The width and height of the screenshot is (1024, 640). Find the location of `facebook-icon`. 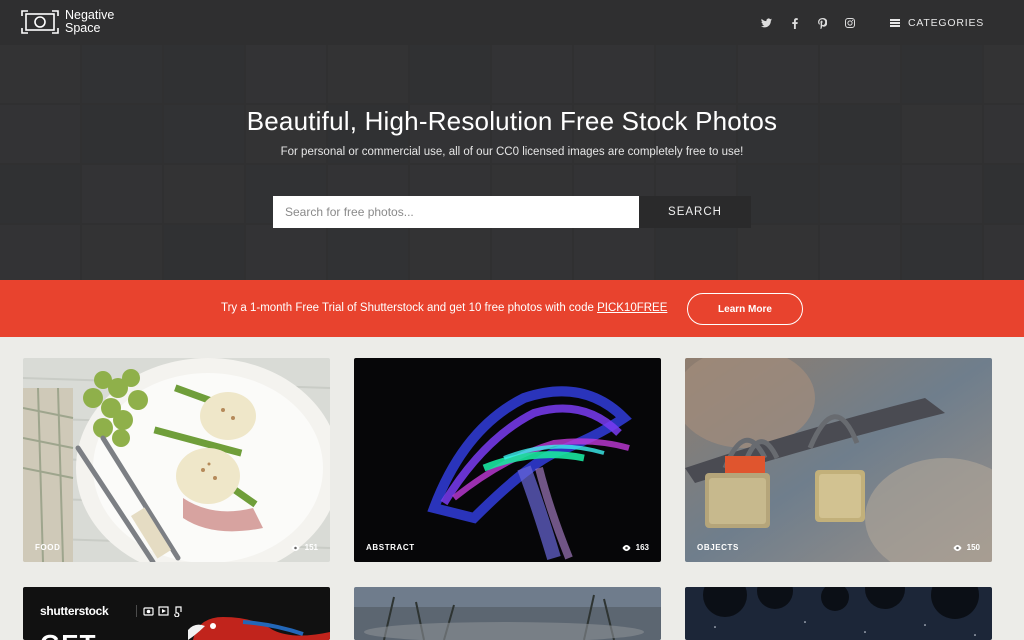

facebook-icon is located at coordinates (795, 23).